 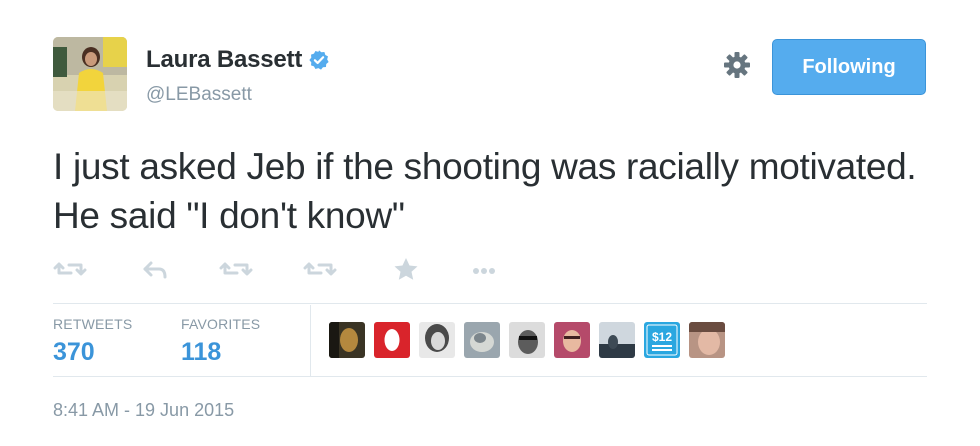 I want to click on following-button: Following, so click(x=849, y=67).